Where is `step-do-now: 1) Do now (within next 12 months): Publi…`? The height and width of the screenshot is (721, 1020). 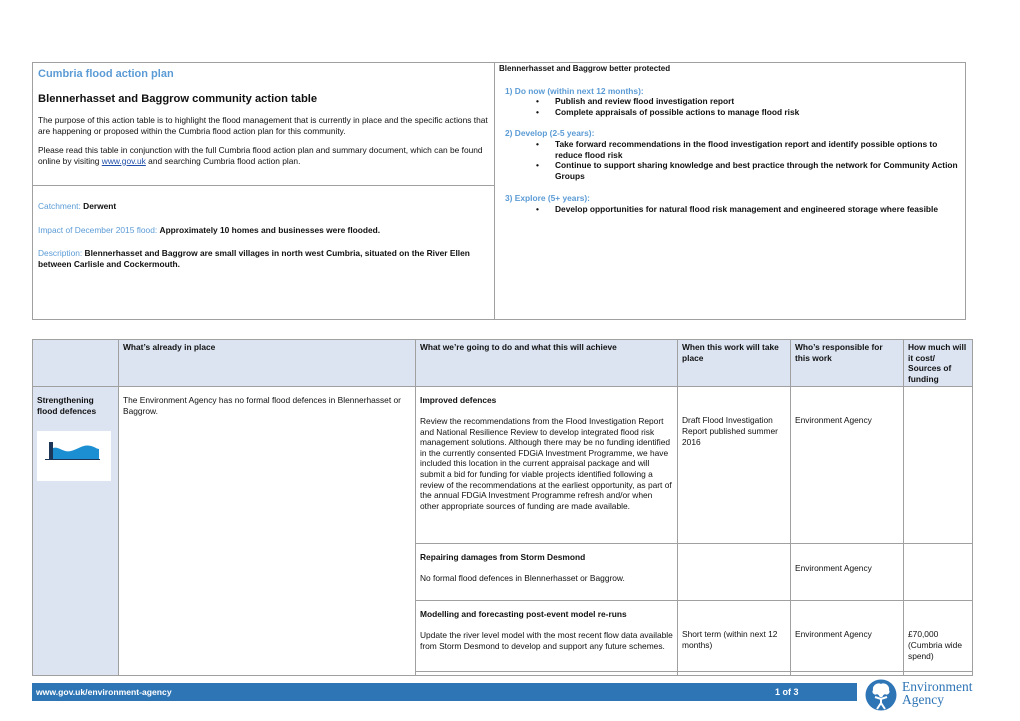 step-do-now: 1) Do now (within next 12 months): Publi… is located at coordinates (730, 102).